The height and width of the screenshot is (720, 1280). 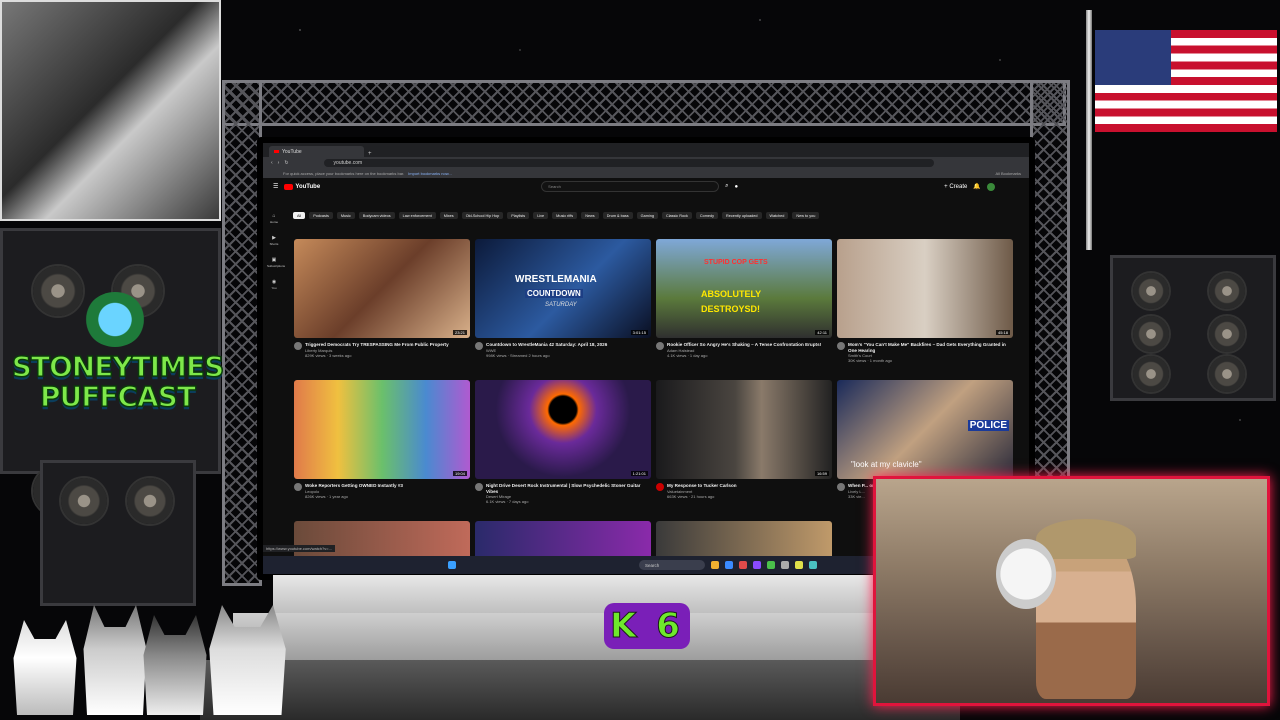 What do you see at coordinates (563, 288) in the screenshot?
I see `video-thumbnail: WRESTLEMANIA COUNTDOWN SATURDAY 3:01:15` at bounding box center [563, 288].